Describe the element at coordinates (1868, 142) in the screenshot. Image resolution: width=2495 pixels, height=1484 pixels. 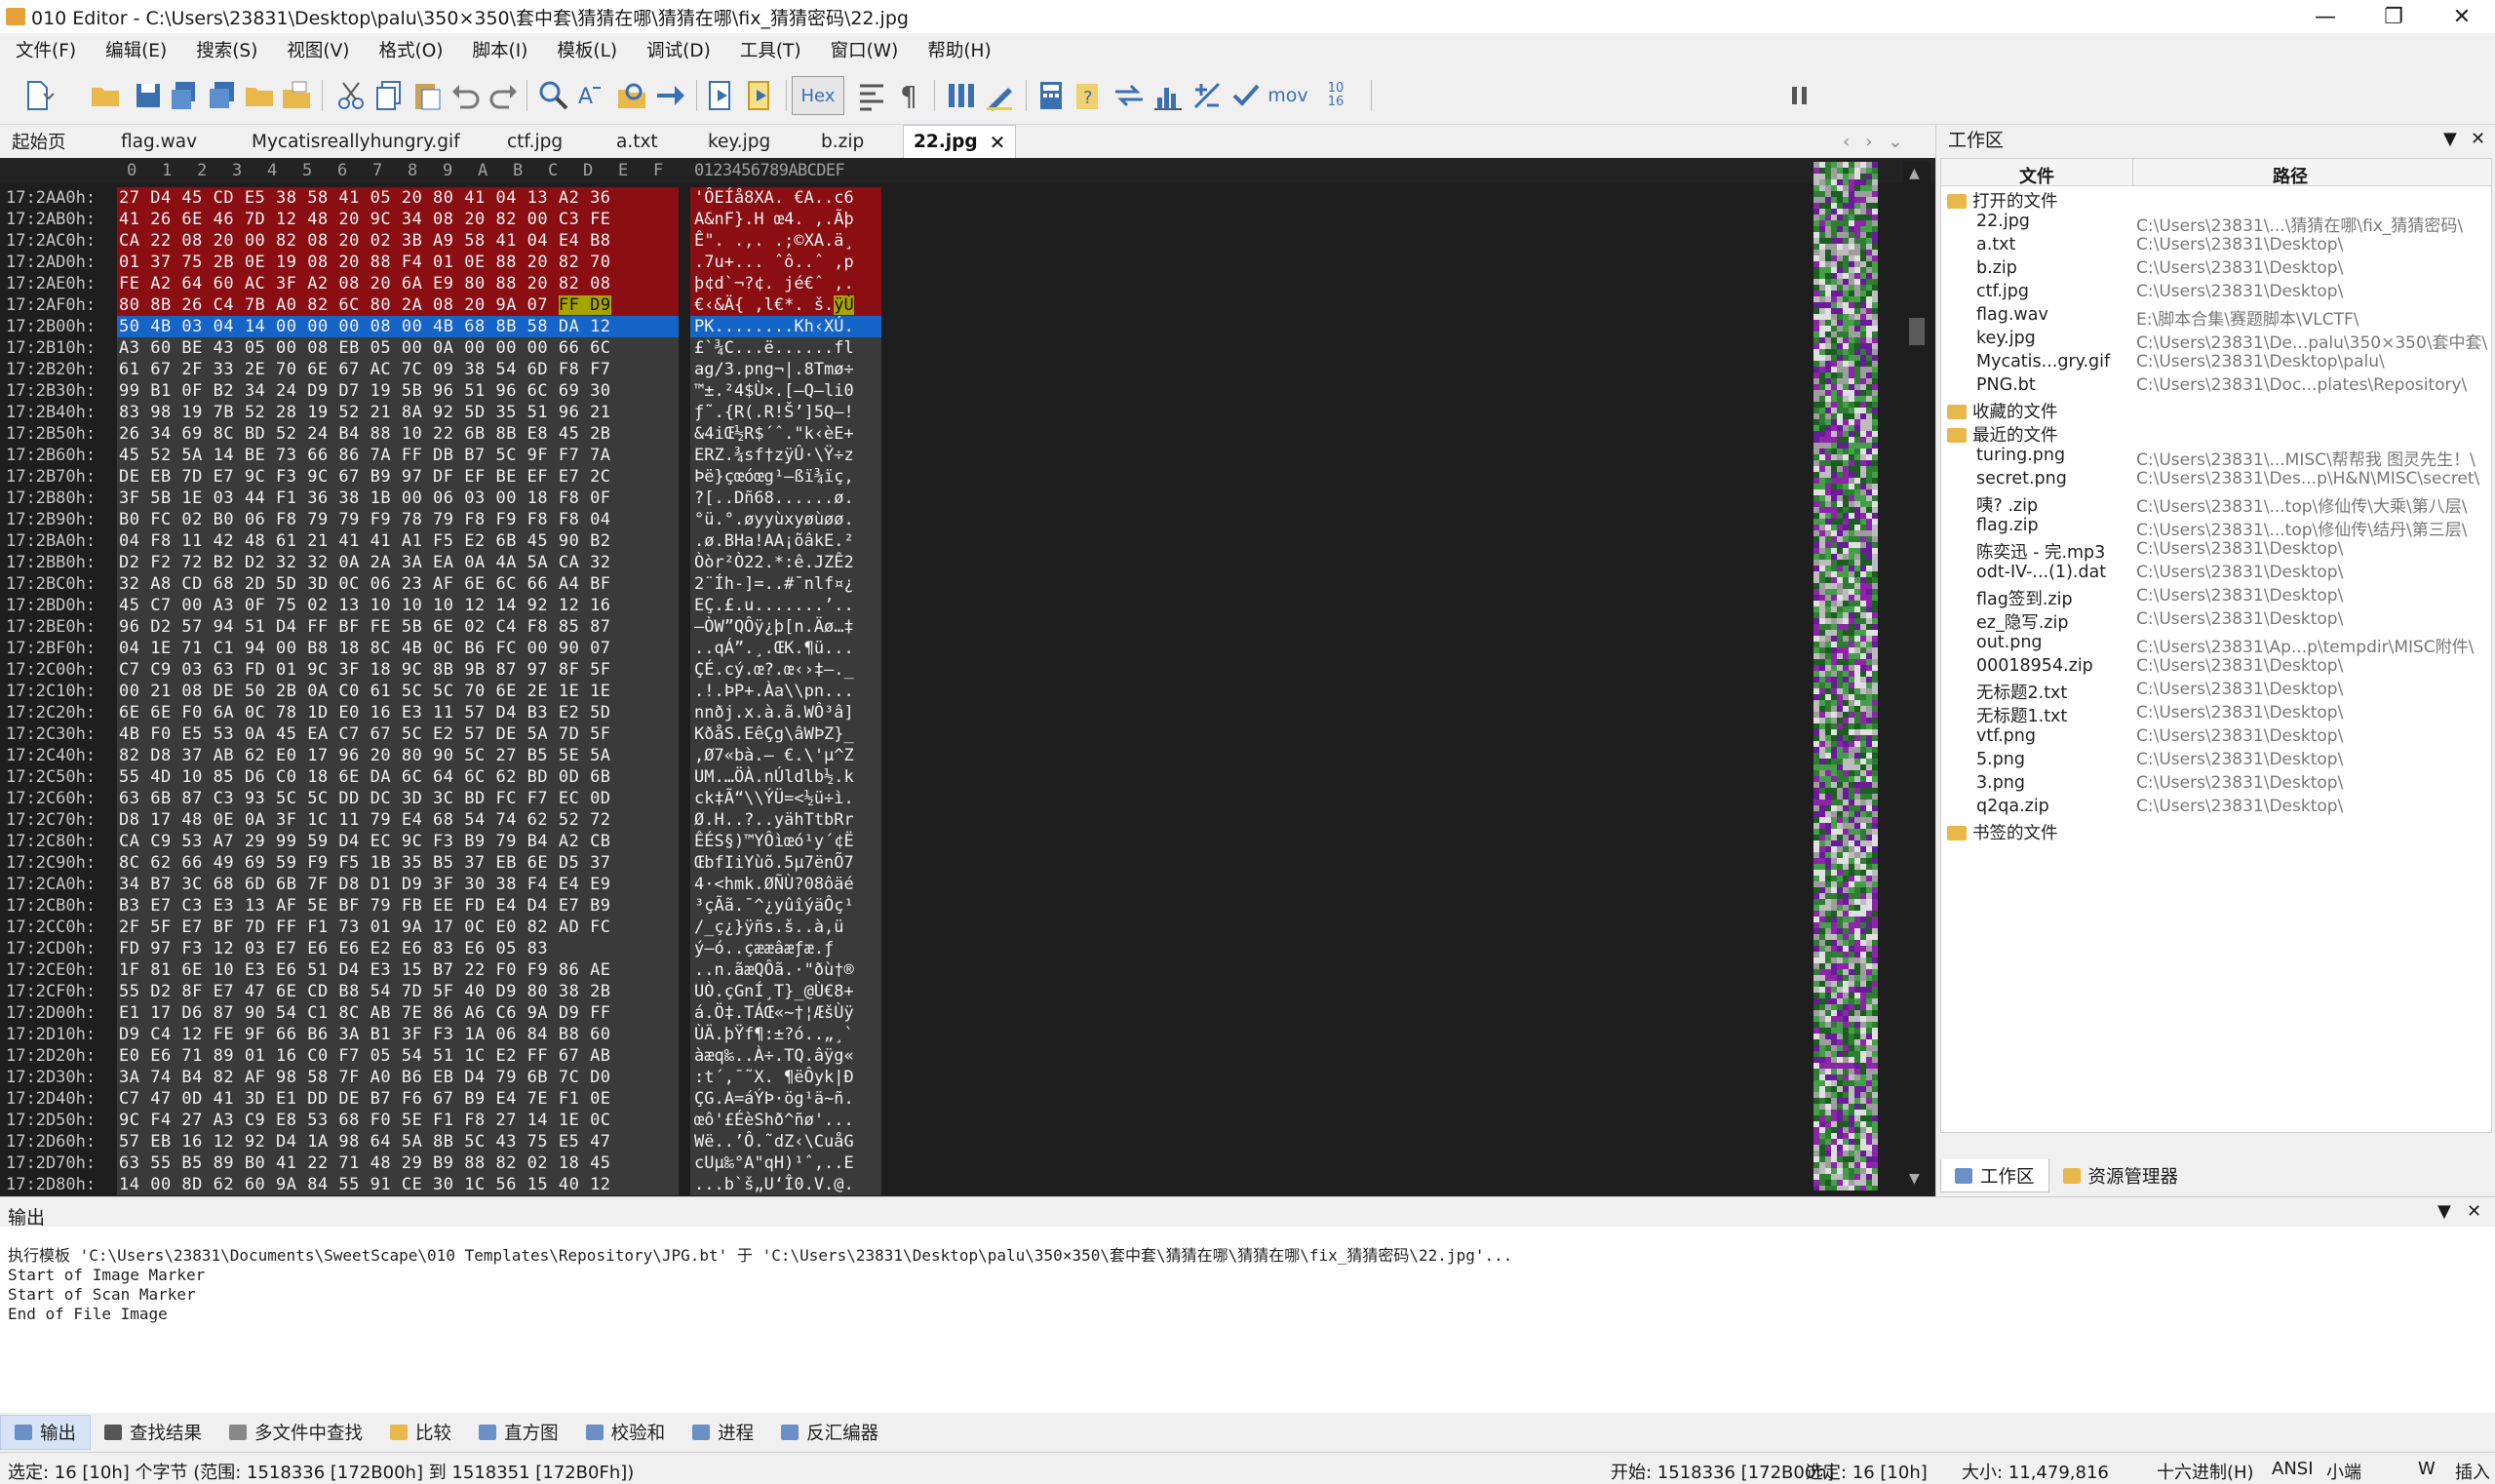
I see `tab-next-icon: ›` at that location.